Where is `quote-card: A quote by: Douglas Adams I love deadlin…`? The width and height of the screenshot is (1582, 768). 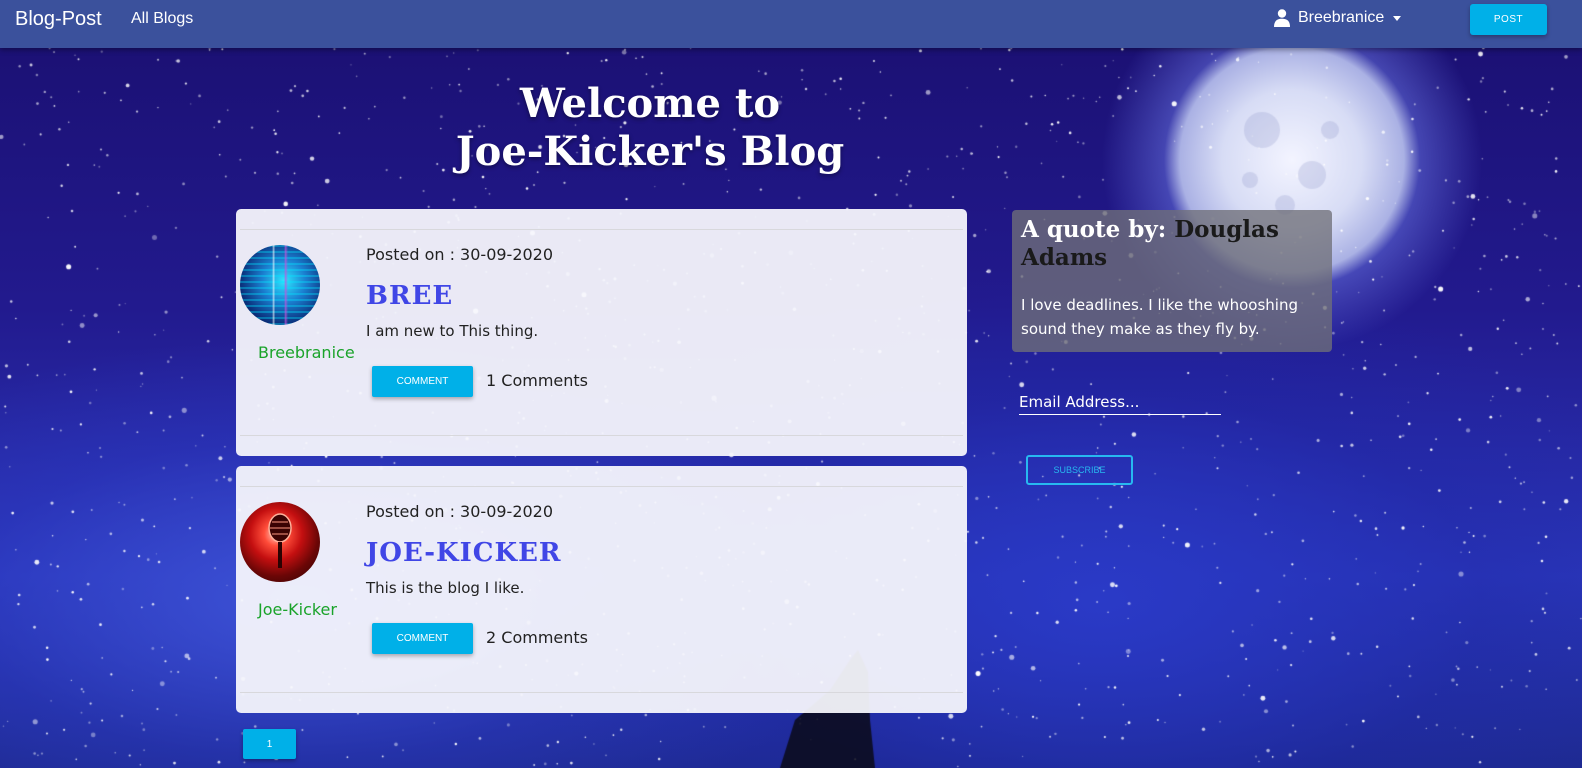 quote-card: A quote by: Douglas Adams I love deadlin… is located at coordinates (1172, 281).